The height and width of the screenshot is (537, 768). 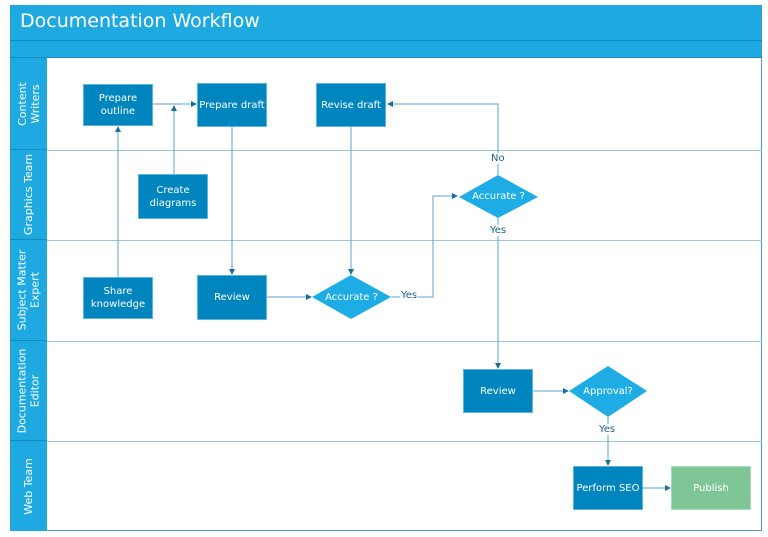 What do you see at coordinates (118, 105) in the screenshot?
I see `node-prepare-outline: Prepare outline` at bounding box center [118, 105].